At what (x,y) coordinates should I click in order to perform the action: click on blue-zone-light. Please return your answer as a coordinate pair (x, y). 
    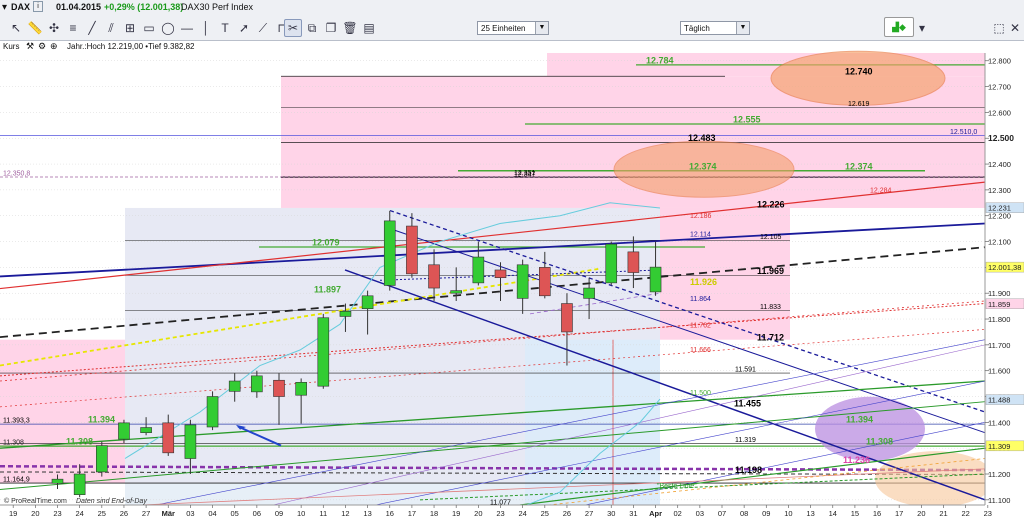
    Looking at the image, I should click on (592, 423).